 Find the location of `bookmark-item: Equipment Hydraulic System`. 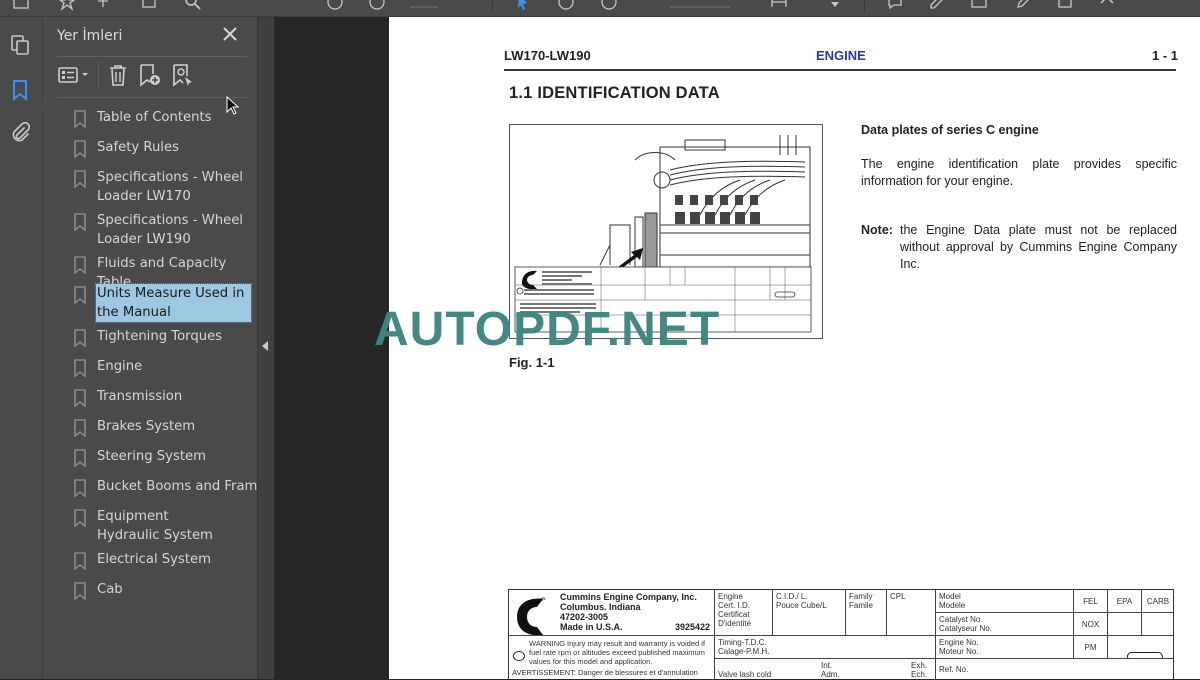

bookmark-item: Equipment Hydraulic System is located at coordinates (163, 526).